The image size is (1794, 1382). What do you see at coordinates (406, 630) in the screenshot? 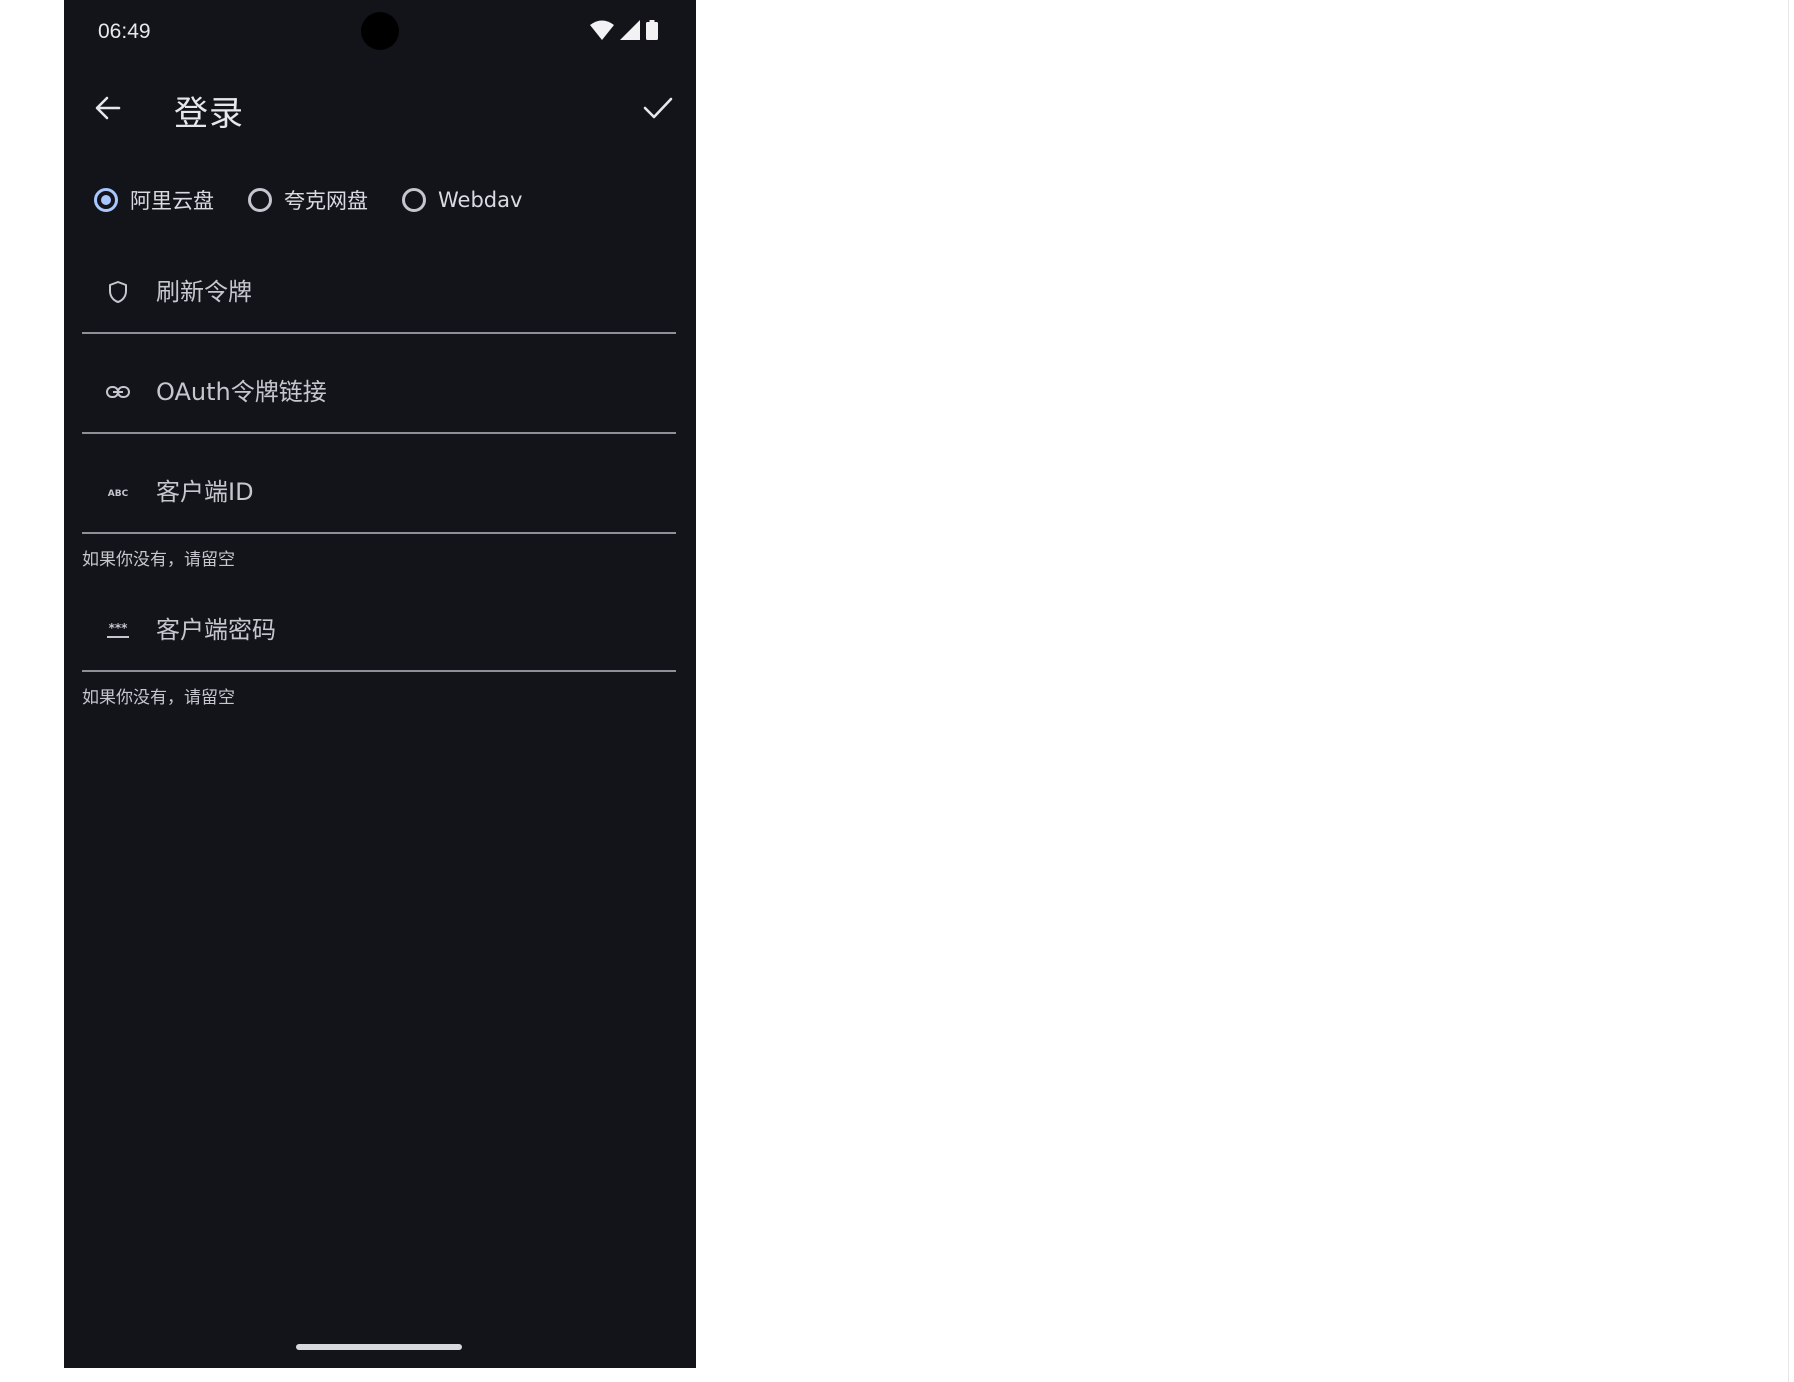
I see `client-secret-input` at bounding box center [406, 630].